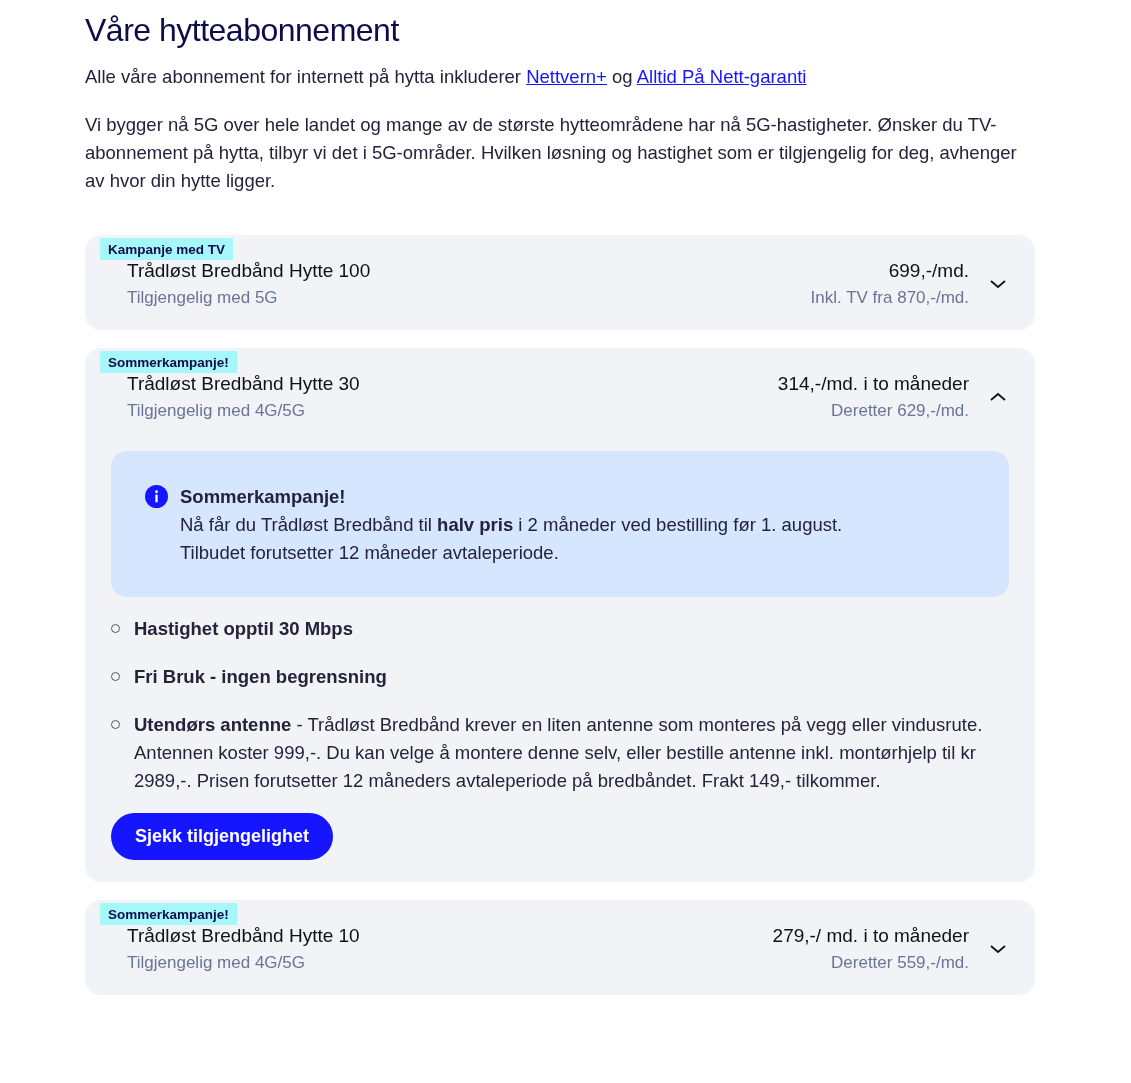 The height and width of the screenshot is (1083, 1131). What do you see at coordinates (870, 936) in the screenshot?
I see `plan-price: 279,-/ md. i to måneder` at bounding box center [870, 936].